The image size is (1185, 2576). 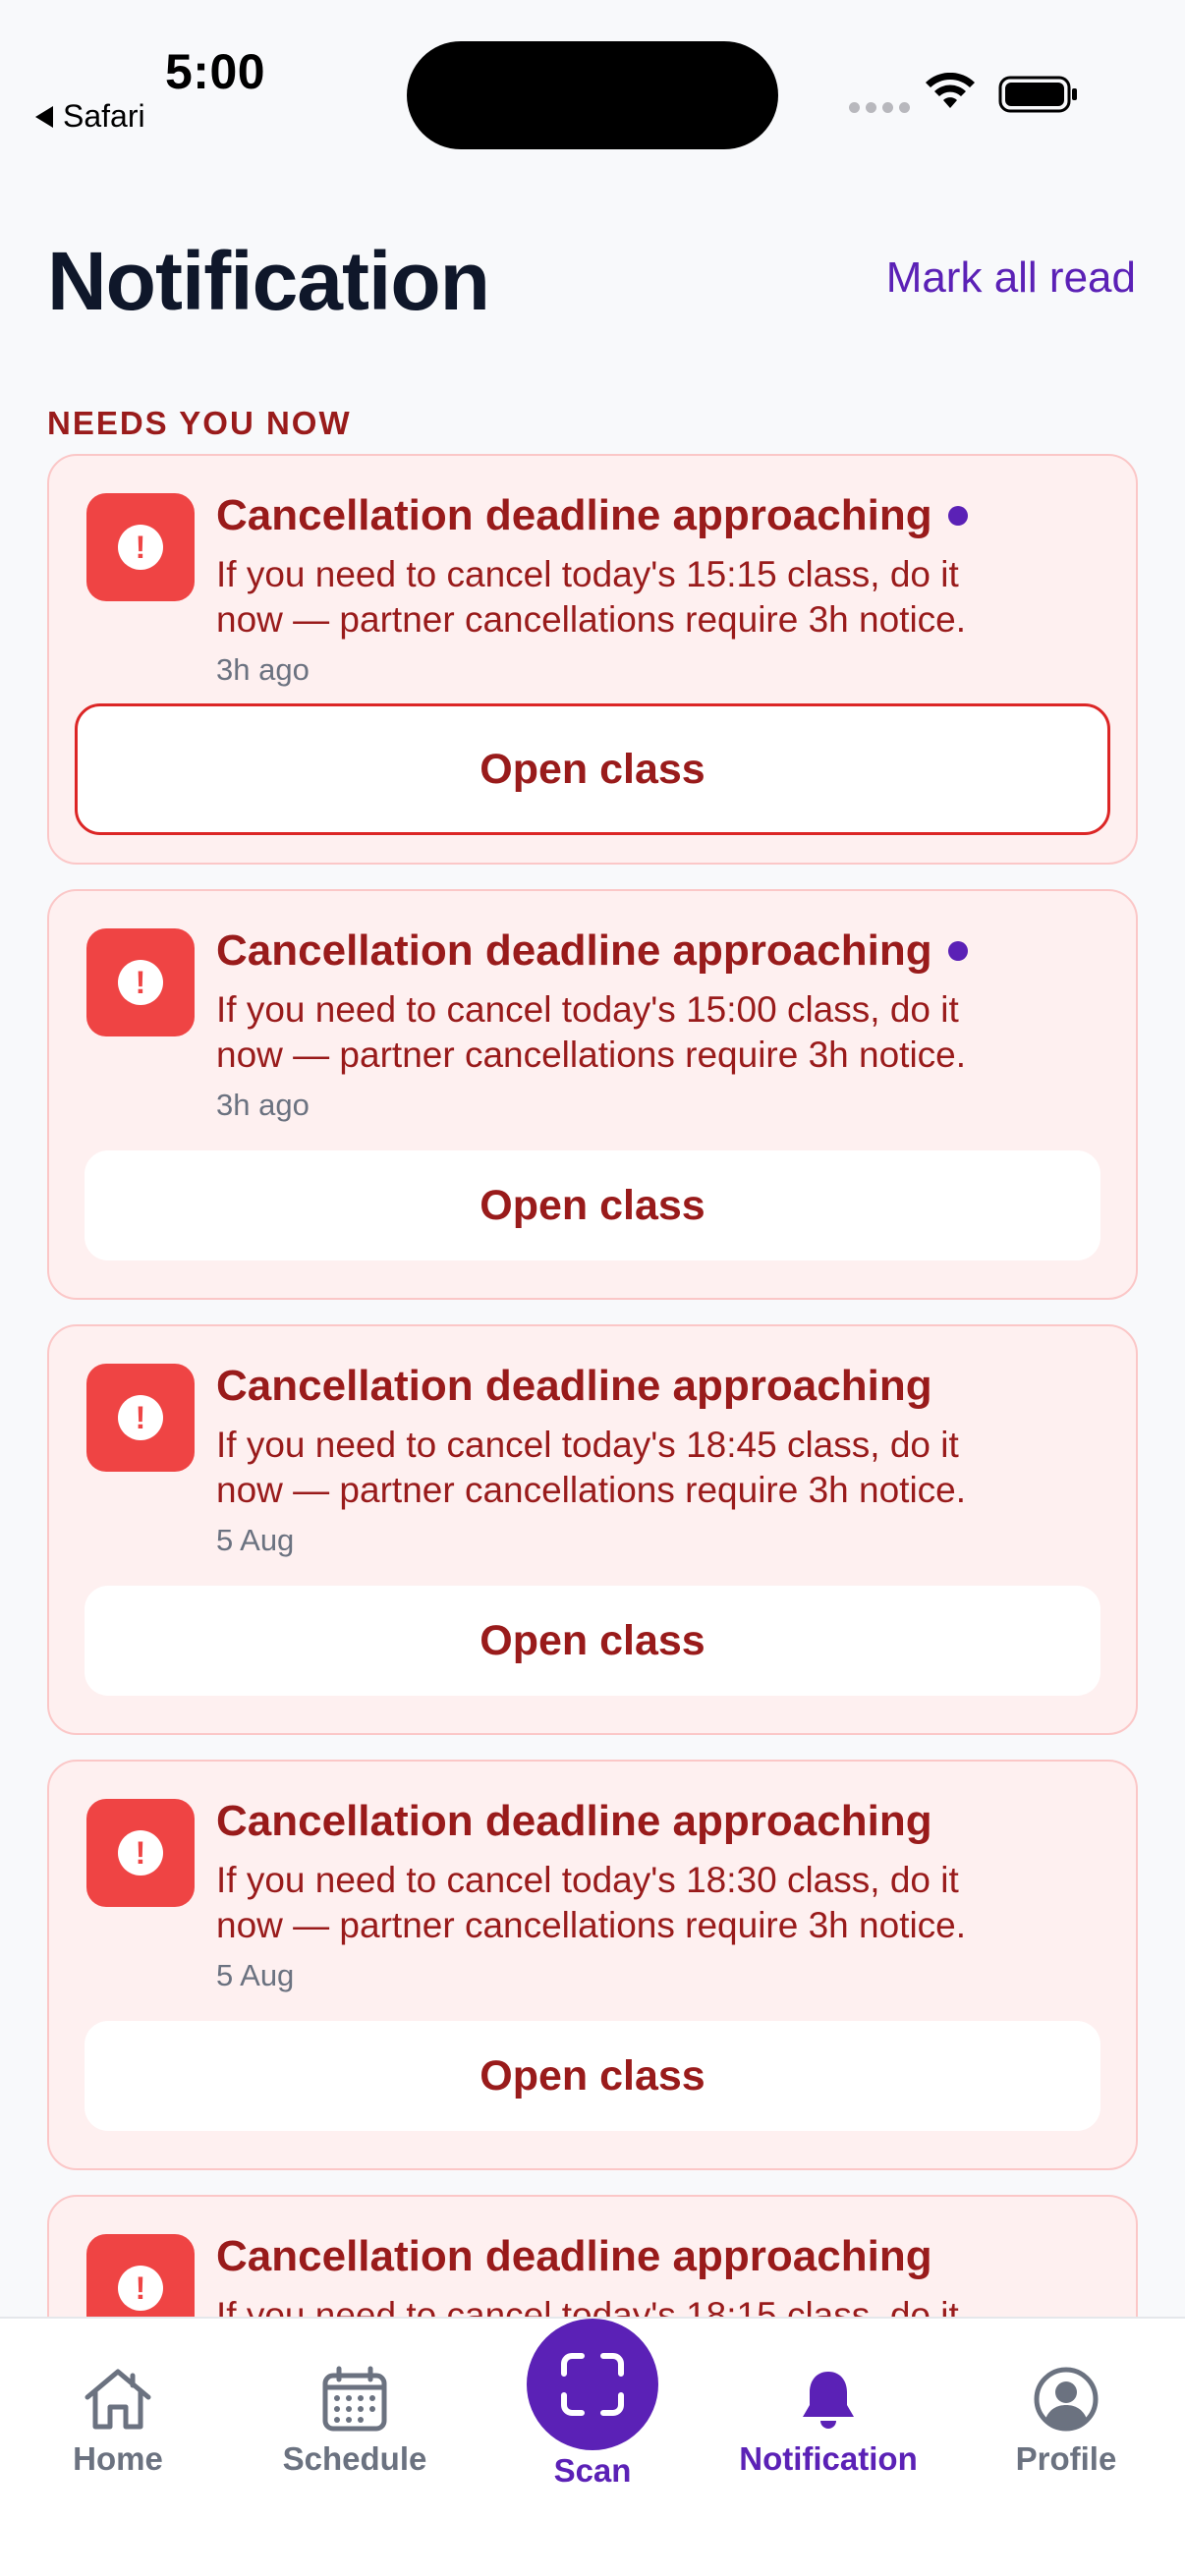 What do you see at coordinates (104, 116) in the screenshot?
I see `back-app-label: Safari` at bounding box center [104, 116].